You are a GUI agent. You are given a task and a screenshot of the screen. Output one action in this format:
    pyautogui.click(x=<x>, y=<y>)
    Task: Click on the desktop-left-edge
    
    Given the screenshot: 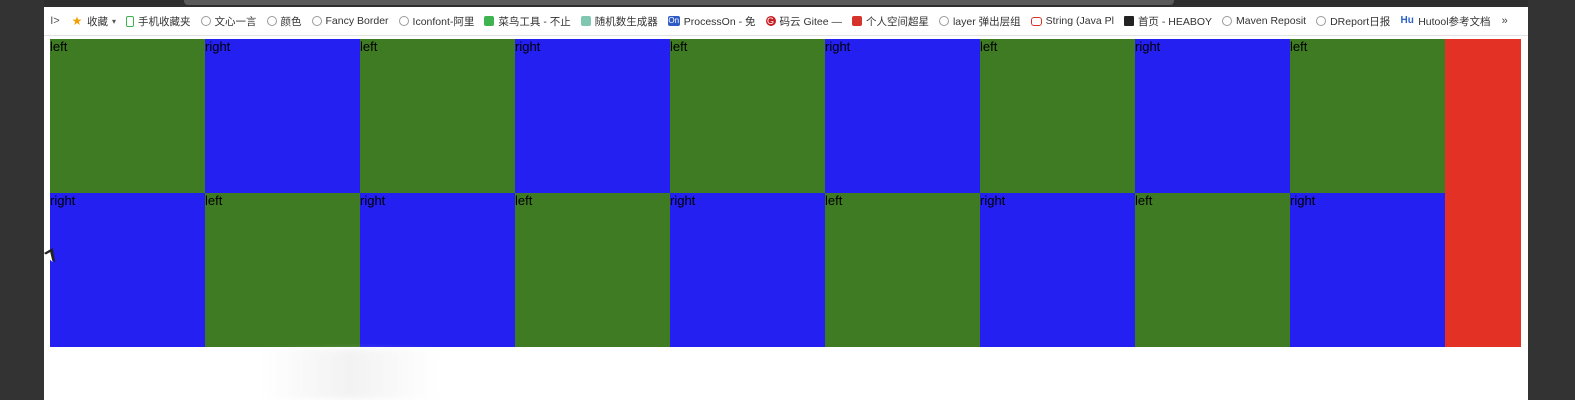 What is the action you would take?
    pyautogui.click(x=22, y=200)
    